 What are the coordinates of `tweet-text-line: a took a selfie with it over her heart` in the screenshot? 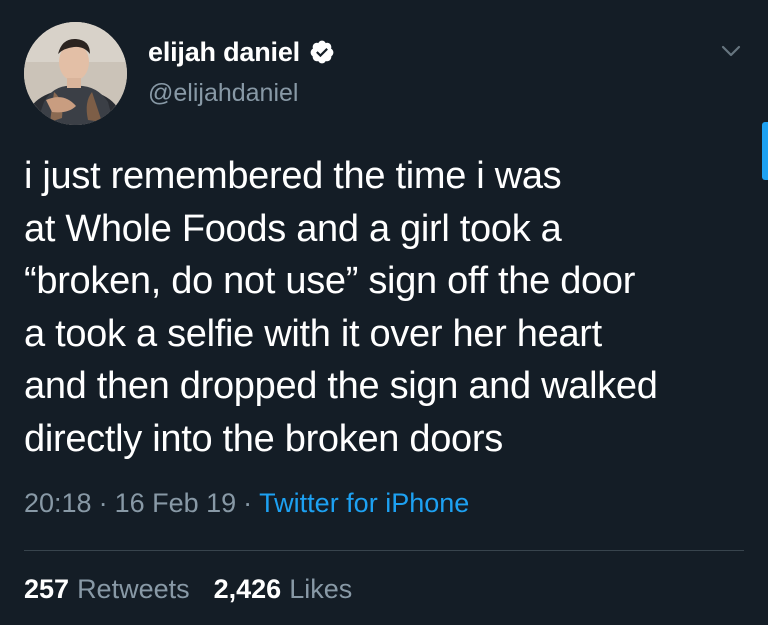 It's located at (313, 333).